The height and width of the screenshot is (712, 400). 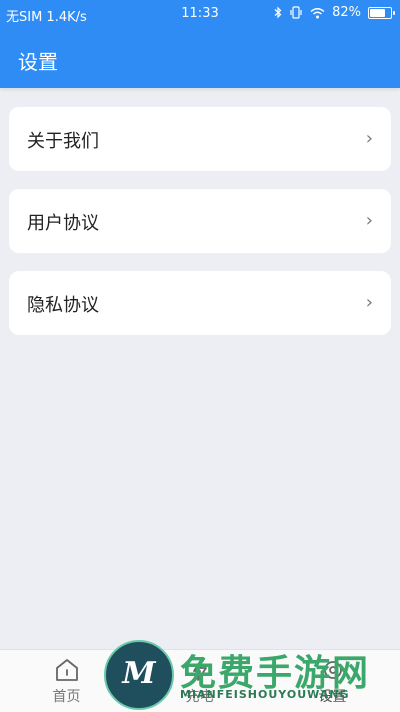 What do you see at coordinates (296, 12) in the screenshot?
I see `vibrate-icon` at bounding box center [296, 12].